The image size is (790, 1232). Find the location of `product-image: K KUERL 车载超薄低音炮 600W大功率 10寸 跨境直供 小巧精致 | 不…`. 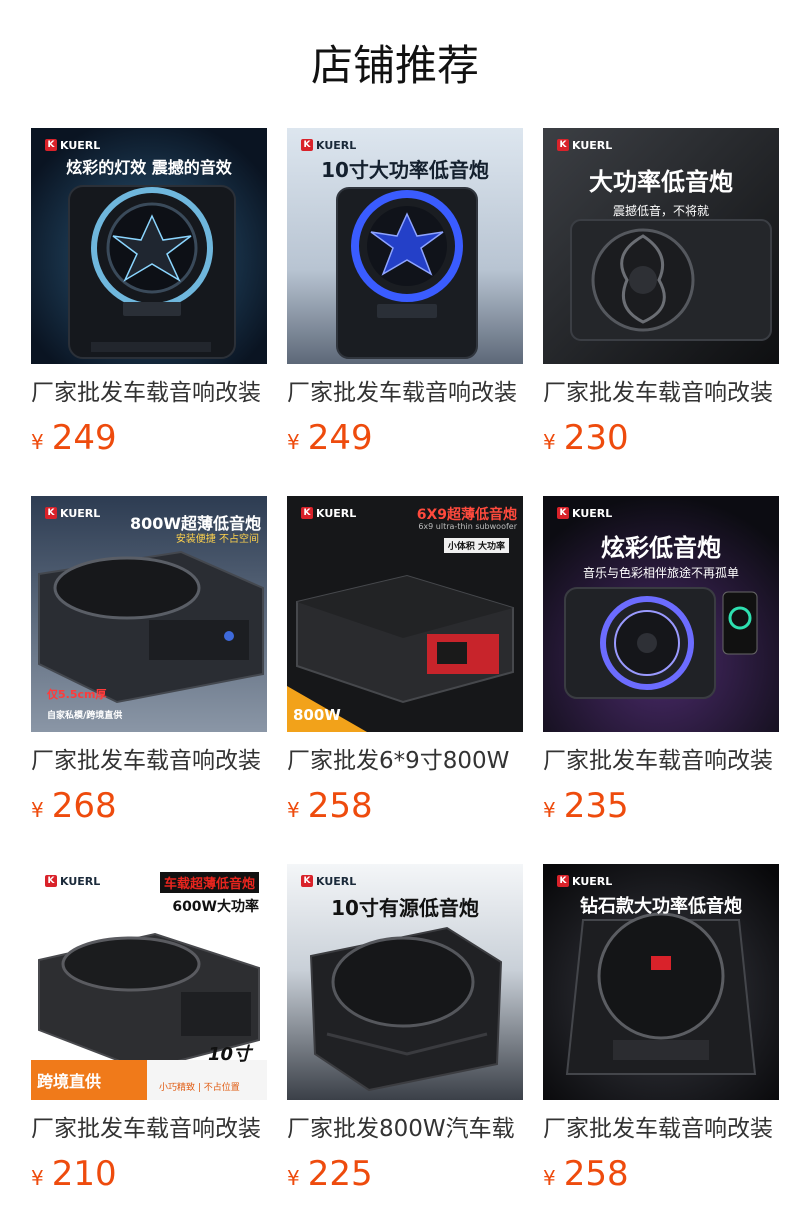

product-image: K KUERL 车载超薄低音炮 600W大功率 10寸 跨境直供 小巧精致 | 不… is located at coordinates (149, 982).